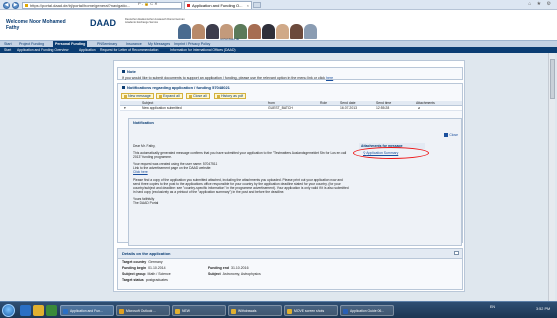 The height and width of the screenshot is (318, 557). What do you see at coordinates (25, 310) in the screenshot?
I see `ie-icon` at bounding box center [25, 310].